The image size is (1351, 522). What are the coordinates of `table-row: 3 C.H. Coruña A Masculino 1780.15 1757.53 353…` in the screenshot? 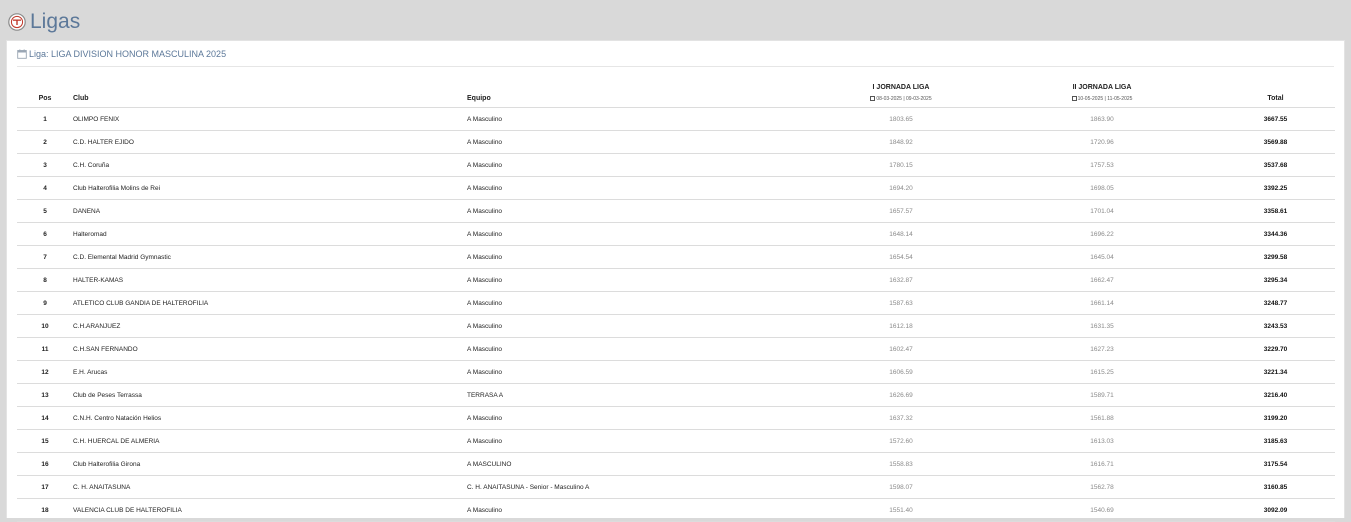 It's located at (676, 165).